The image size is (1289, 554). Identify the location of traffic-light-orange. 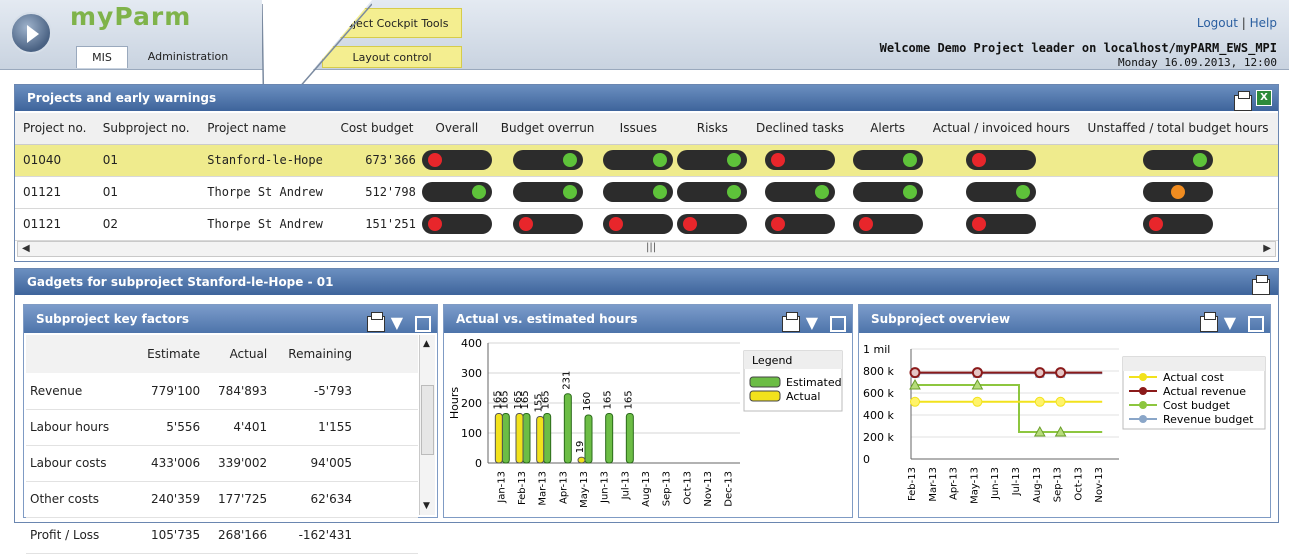
(1178, 192).